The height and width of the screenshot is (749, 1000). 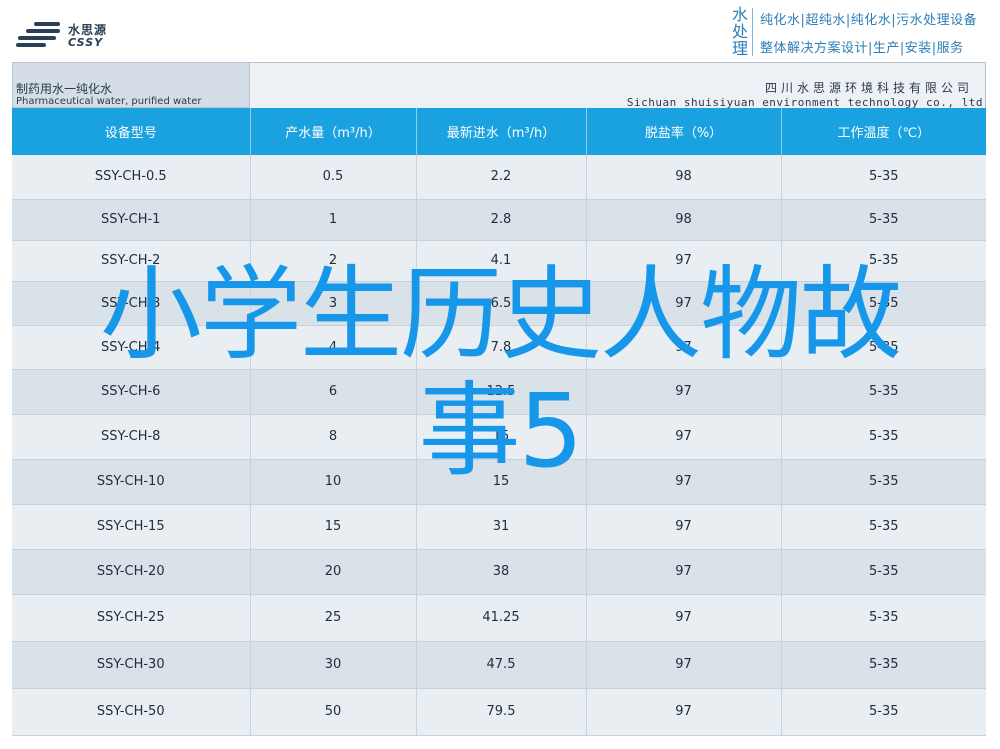 What do you see at coordinates (131, 527) in the screenshot?
I see `cell-model: SSY-CH-15` at bounding box center [131, 527].